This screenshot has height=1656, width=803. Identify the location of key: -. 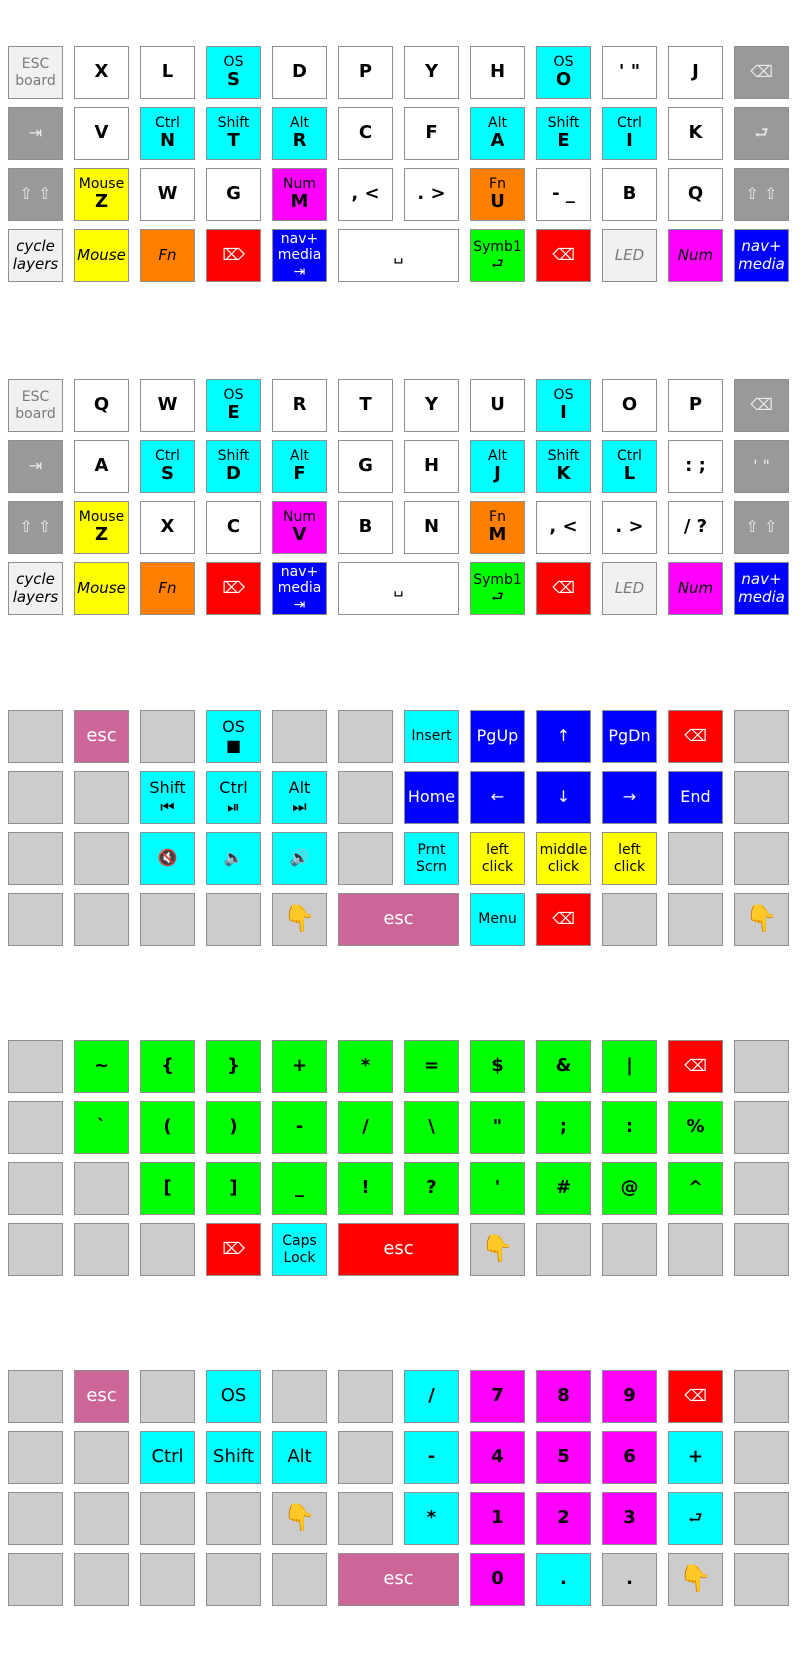
(431, 1457).